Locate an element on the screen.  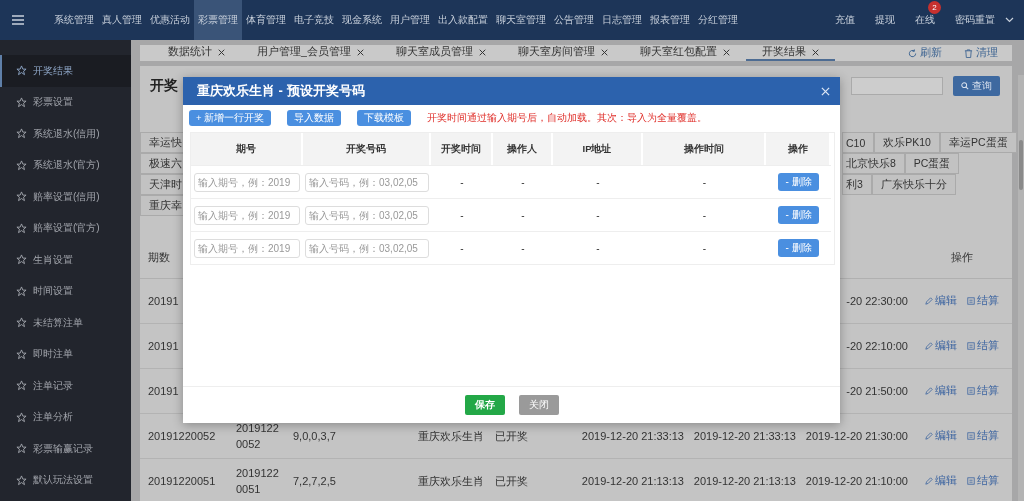
menu-icon is located at coordinates (18, 20).